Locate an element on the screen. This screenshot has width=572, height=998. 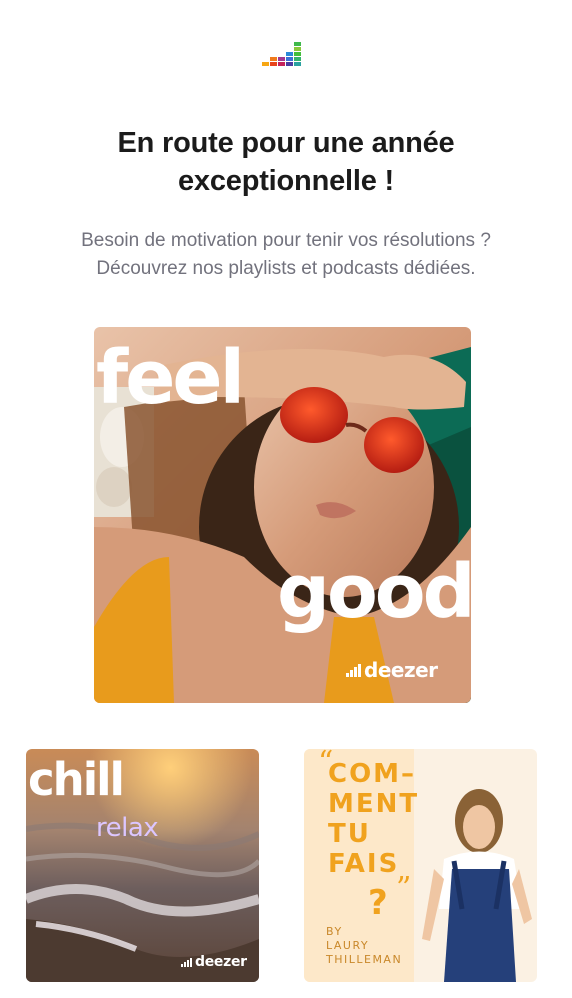
podcast-question-mark: ? is located at coordinates (378, 903).